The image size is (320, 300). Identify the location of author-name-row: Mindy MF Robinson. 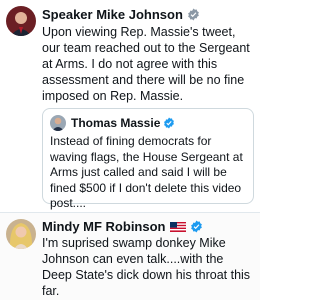
(122, 226).